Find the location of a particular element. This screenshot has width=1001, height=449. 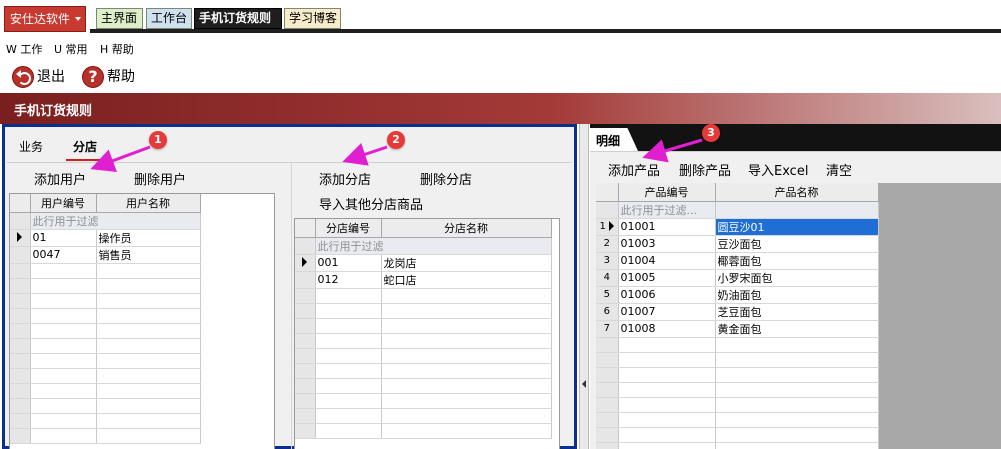

callout-badge-2: 2 is located at coordinates (396, 140).